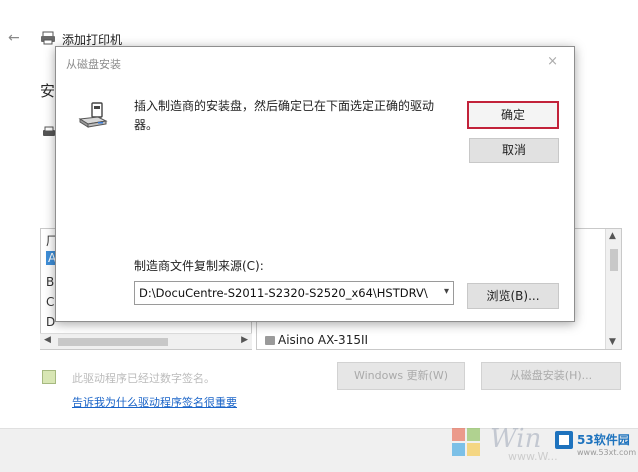 The width and height of the screenshot is (638, 472). Describe the element at coordinates (244, 340) in the screenshot. I see `scroll-right-icon: ▶` at that location.